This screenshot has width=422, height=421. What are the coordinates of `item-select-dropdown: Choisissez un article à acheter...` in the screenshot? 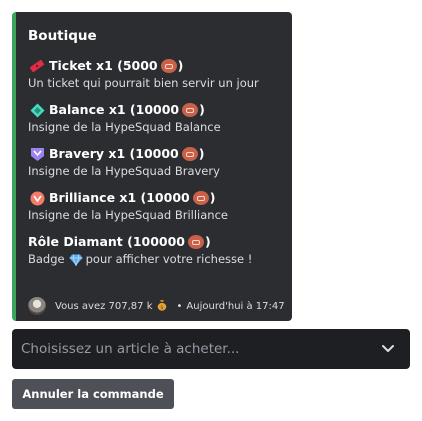 It's located at (211, 349).